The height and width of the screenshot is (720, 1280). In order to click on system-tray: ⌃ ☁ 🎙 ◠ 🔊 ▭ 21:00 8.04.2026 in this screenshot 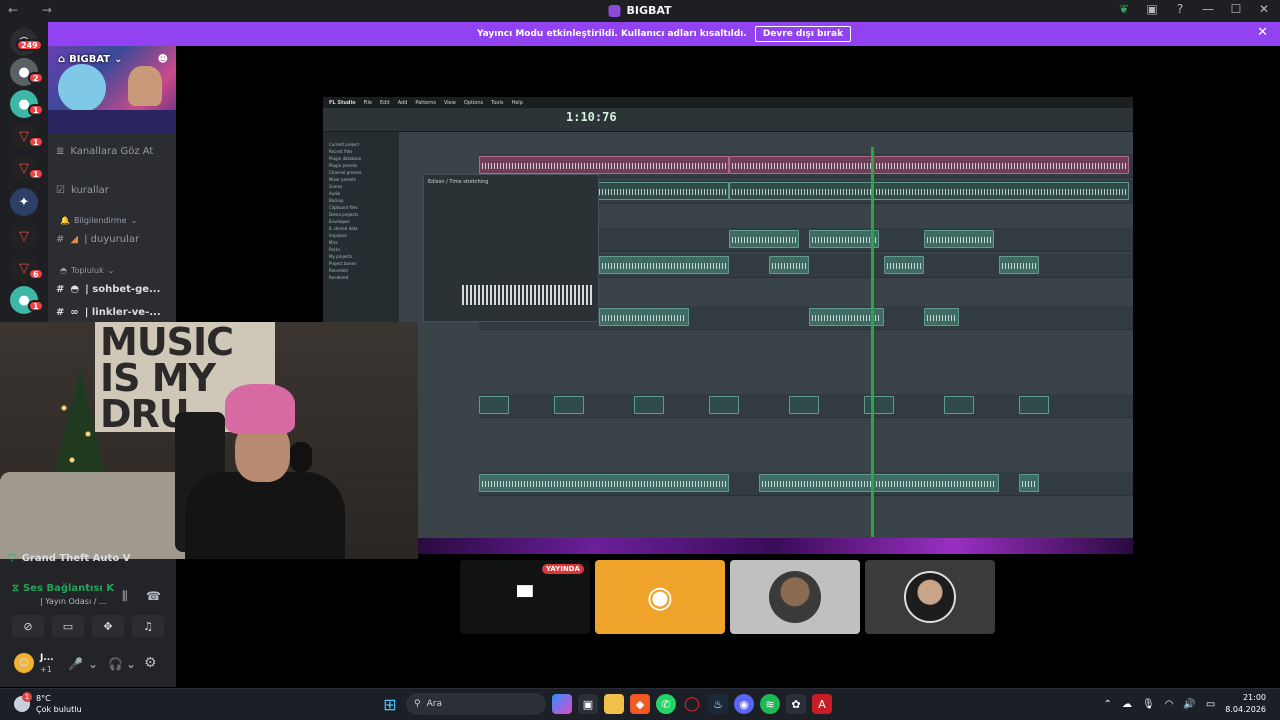, I will do `click(1185, 704)`.